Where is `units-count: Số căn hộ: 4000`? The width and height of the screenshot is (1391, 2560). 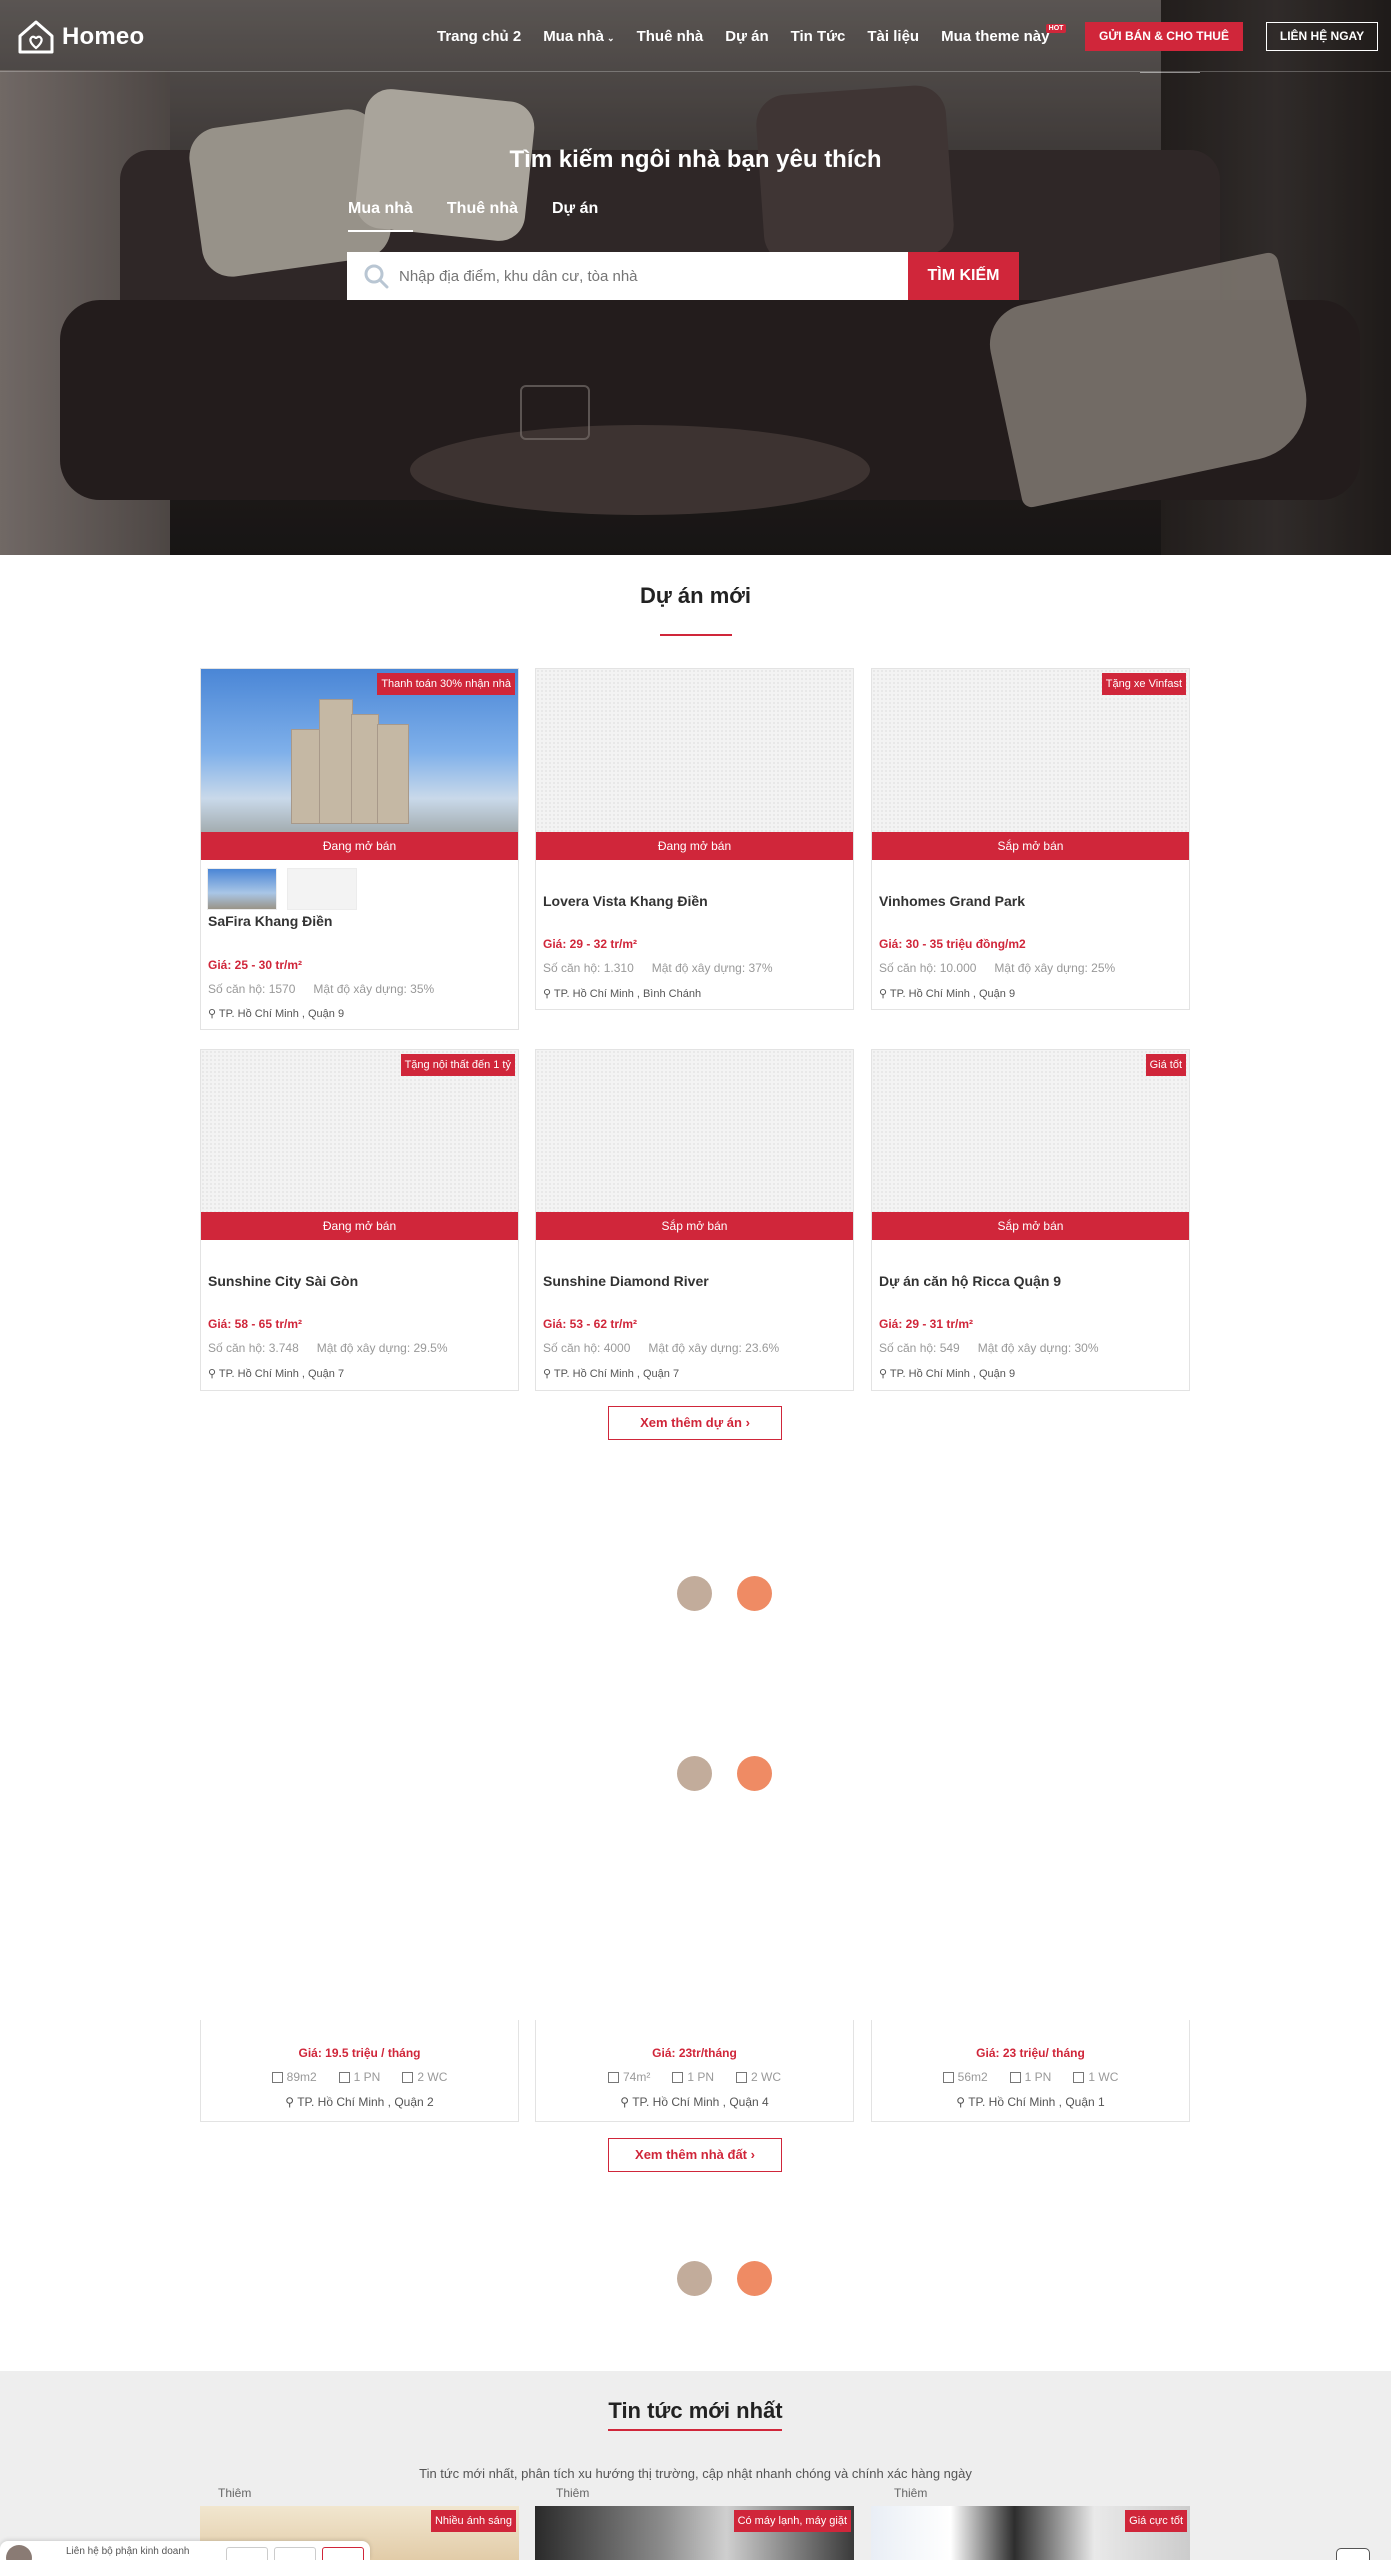 units-count: Số căn hộ: 4000 is located at coordinates (587, 1348).